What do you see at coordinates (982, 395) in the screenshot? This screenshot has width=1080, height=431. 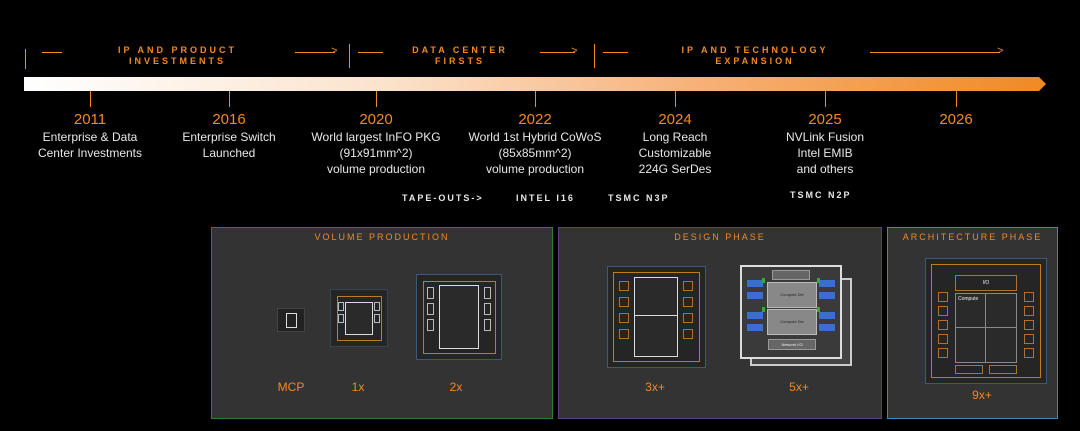 I see `label-9x: 9x+` at bounding box center [982, 395].